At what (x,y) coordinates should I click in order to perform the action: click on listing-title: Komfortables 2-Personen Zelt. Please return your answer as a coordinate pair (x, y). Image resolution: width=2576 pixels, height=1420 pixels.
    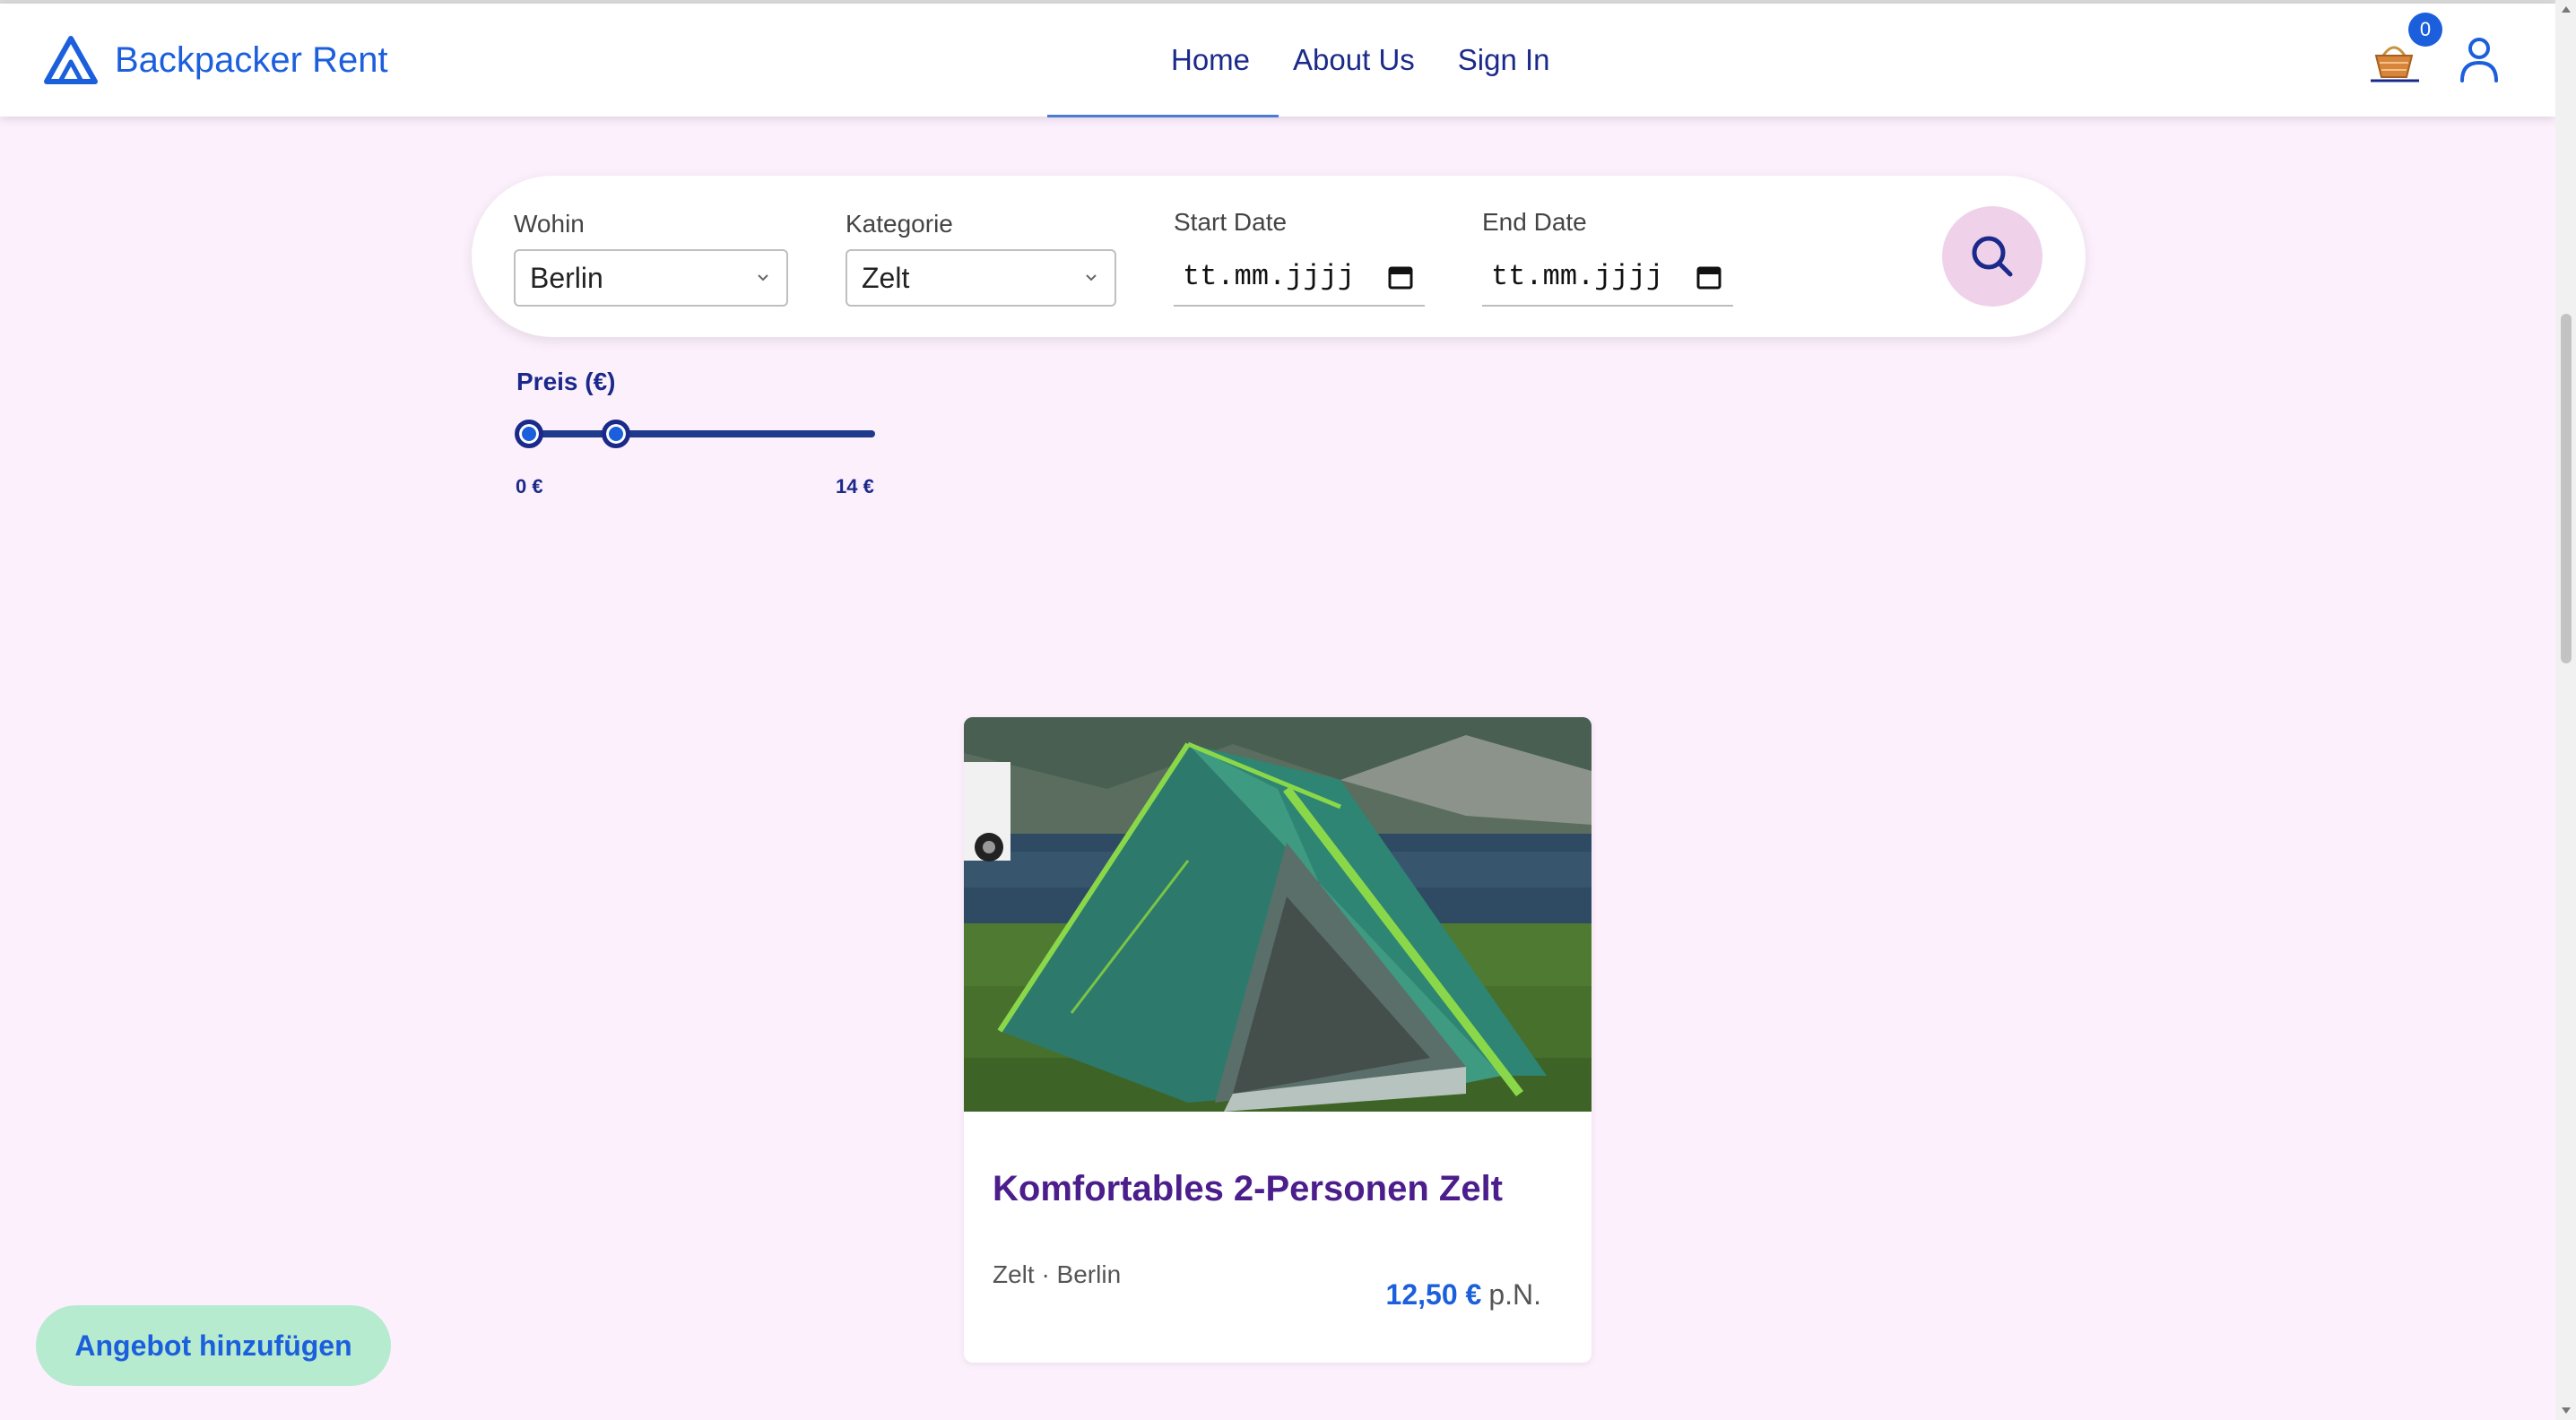
    Looking at the image, I should click on (1248, 1189).